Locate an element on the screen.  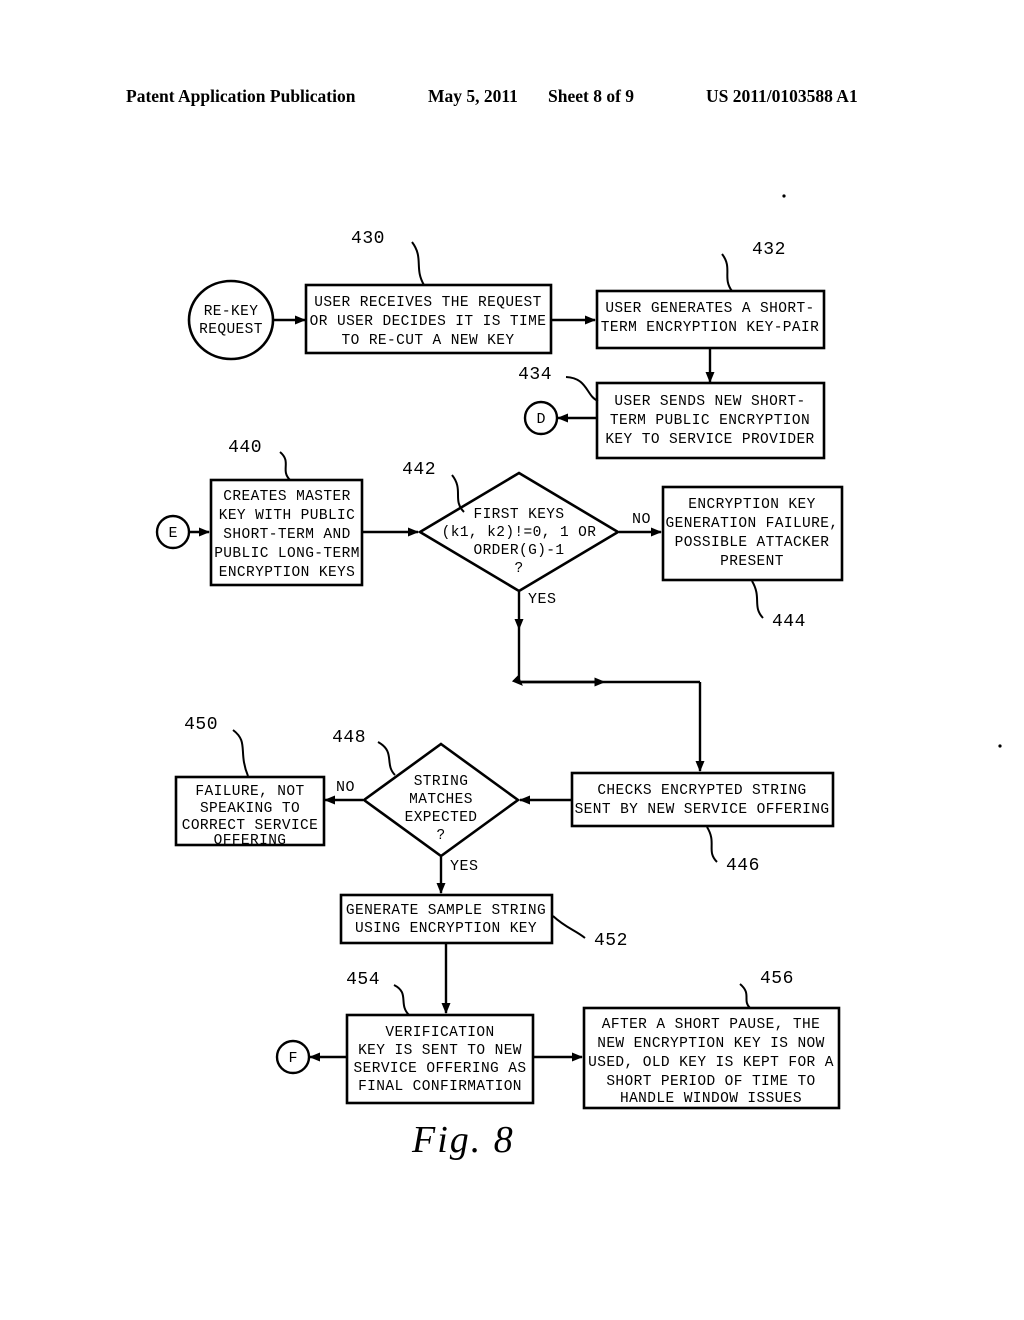
node-434-line-1: TERM PUBLIC ENCRYPTION is located at coordinates (710, 421).